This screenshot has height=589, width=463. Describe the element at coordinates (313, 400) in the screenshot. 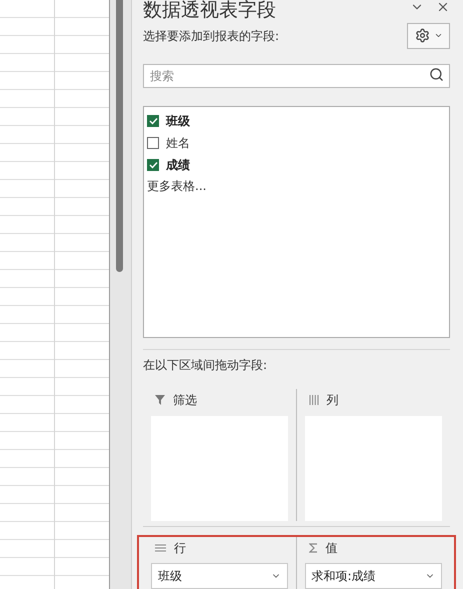

I see `columns-icon` at that location.